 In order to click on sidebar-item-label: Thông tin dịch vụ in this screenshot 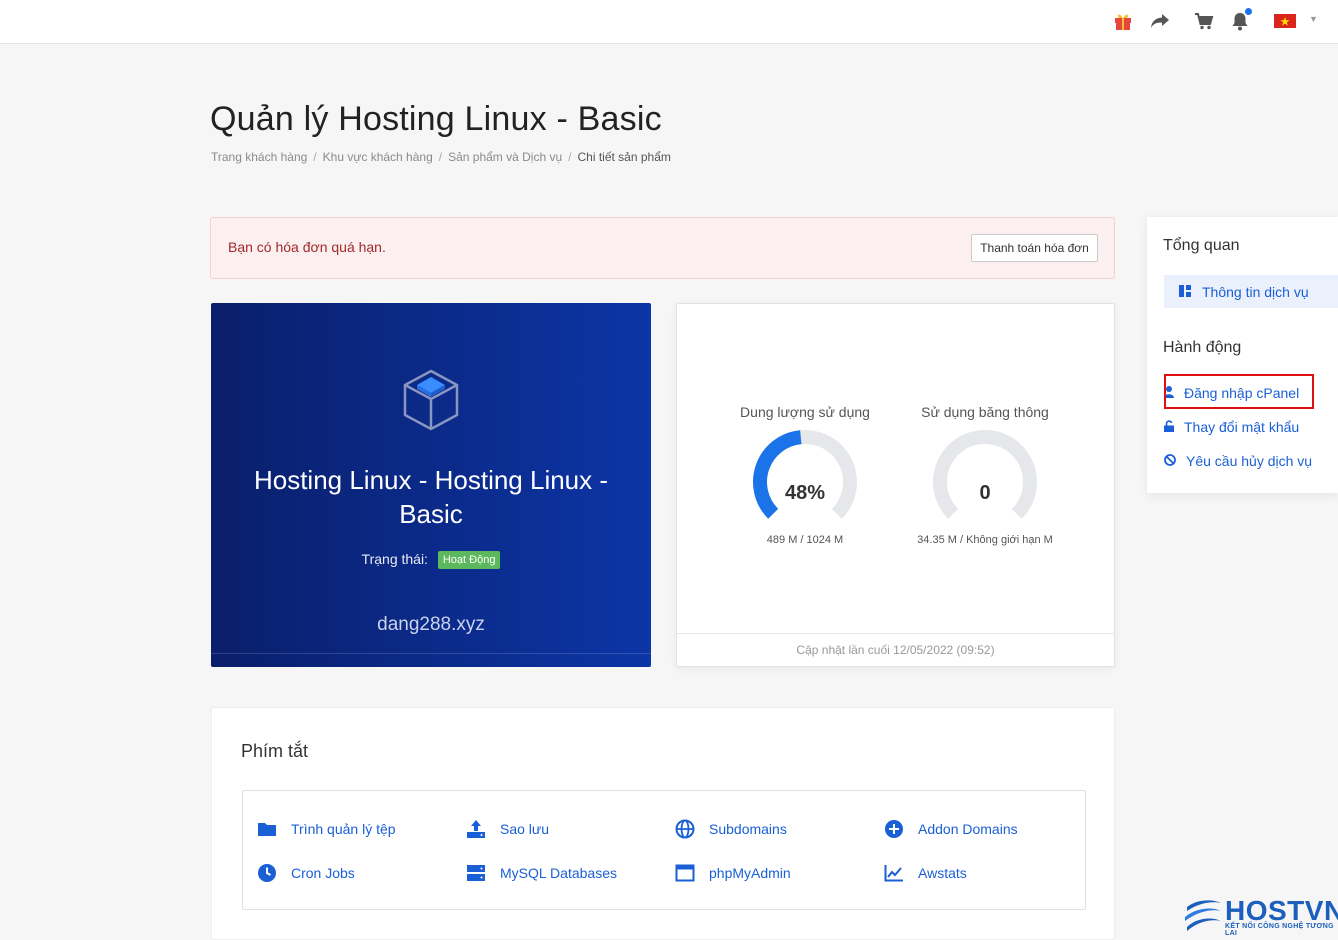, I will do `click(1255, 291)`.